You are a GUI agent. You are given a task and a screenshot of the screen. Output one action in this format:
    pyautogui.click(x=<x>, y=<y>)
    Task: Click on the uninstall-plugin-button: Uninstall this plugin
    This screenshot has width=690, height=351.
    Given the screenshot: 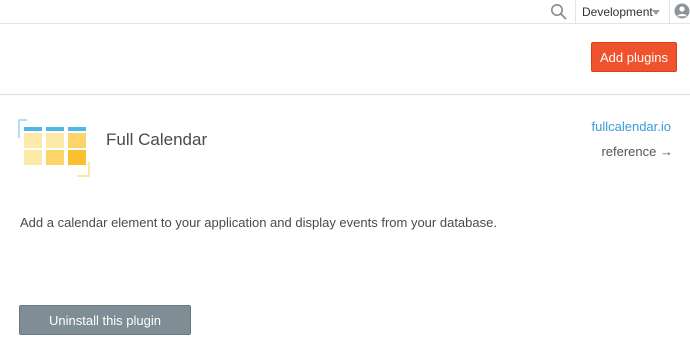 What is the action you would take?
    pyautogui.click(x=105, y=320)
    